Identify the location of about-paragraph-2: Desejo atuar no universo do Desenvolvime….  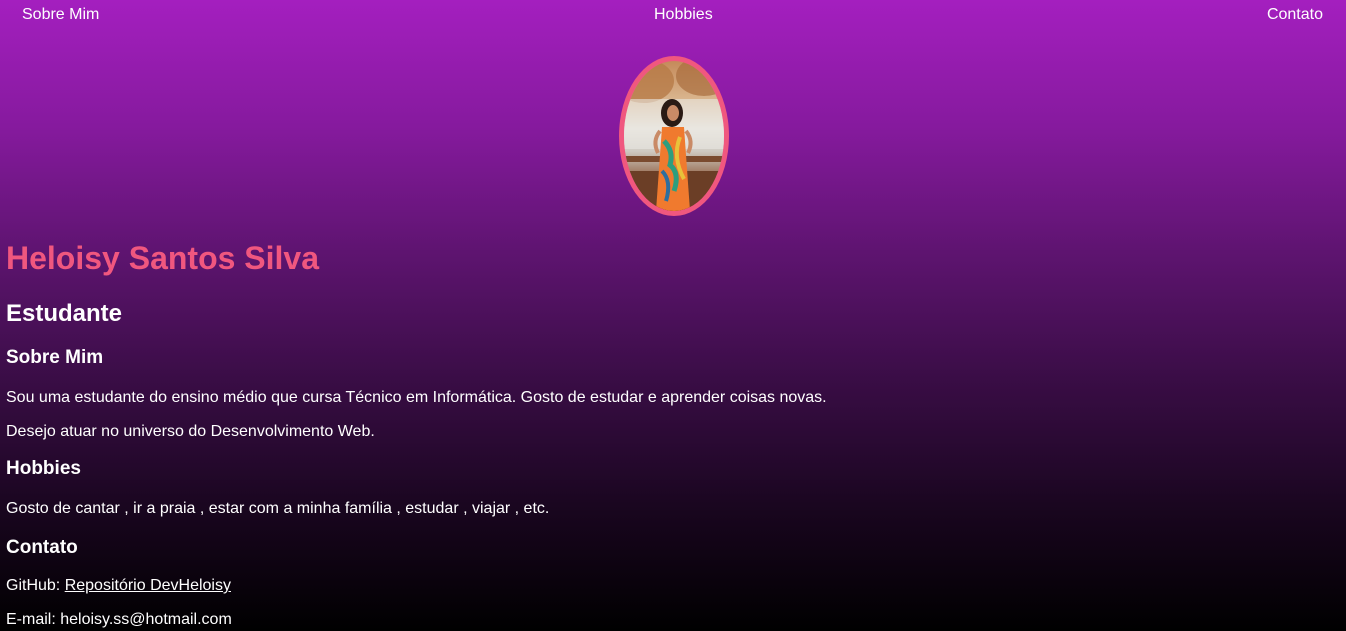
(190, 431).